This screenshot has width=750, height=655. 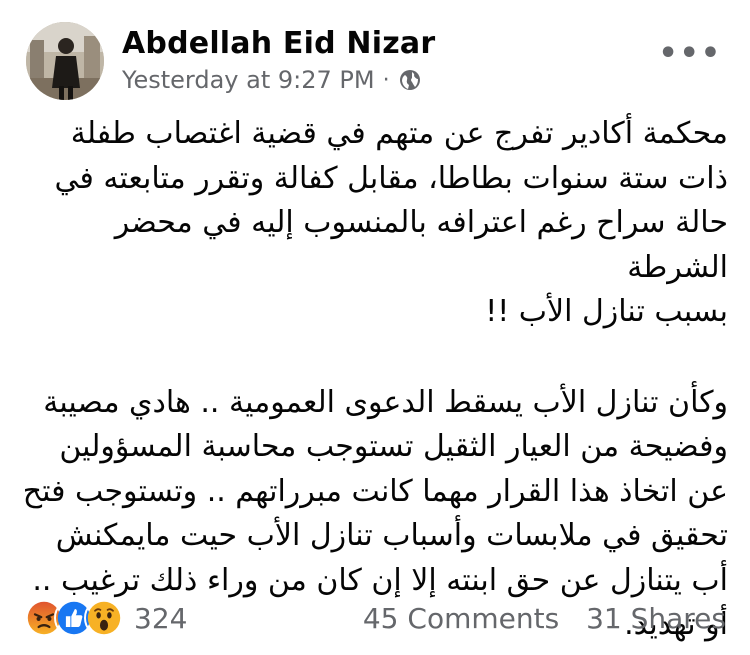 I want to click on author-avatar, so click(x=65, y=61).